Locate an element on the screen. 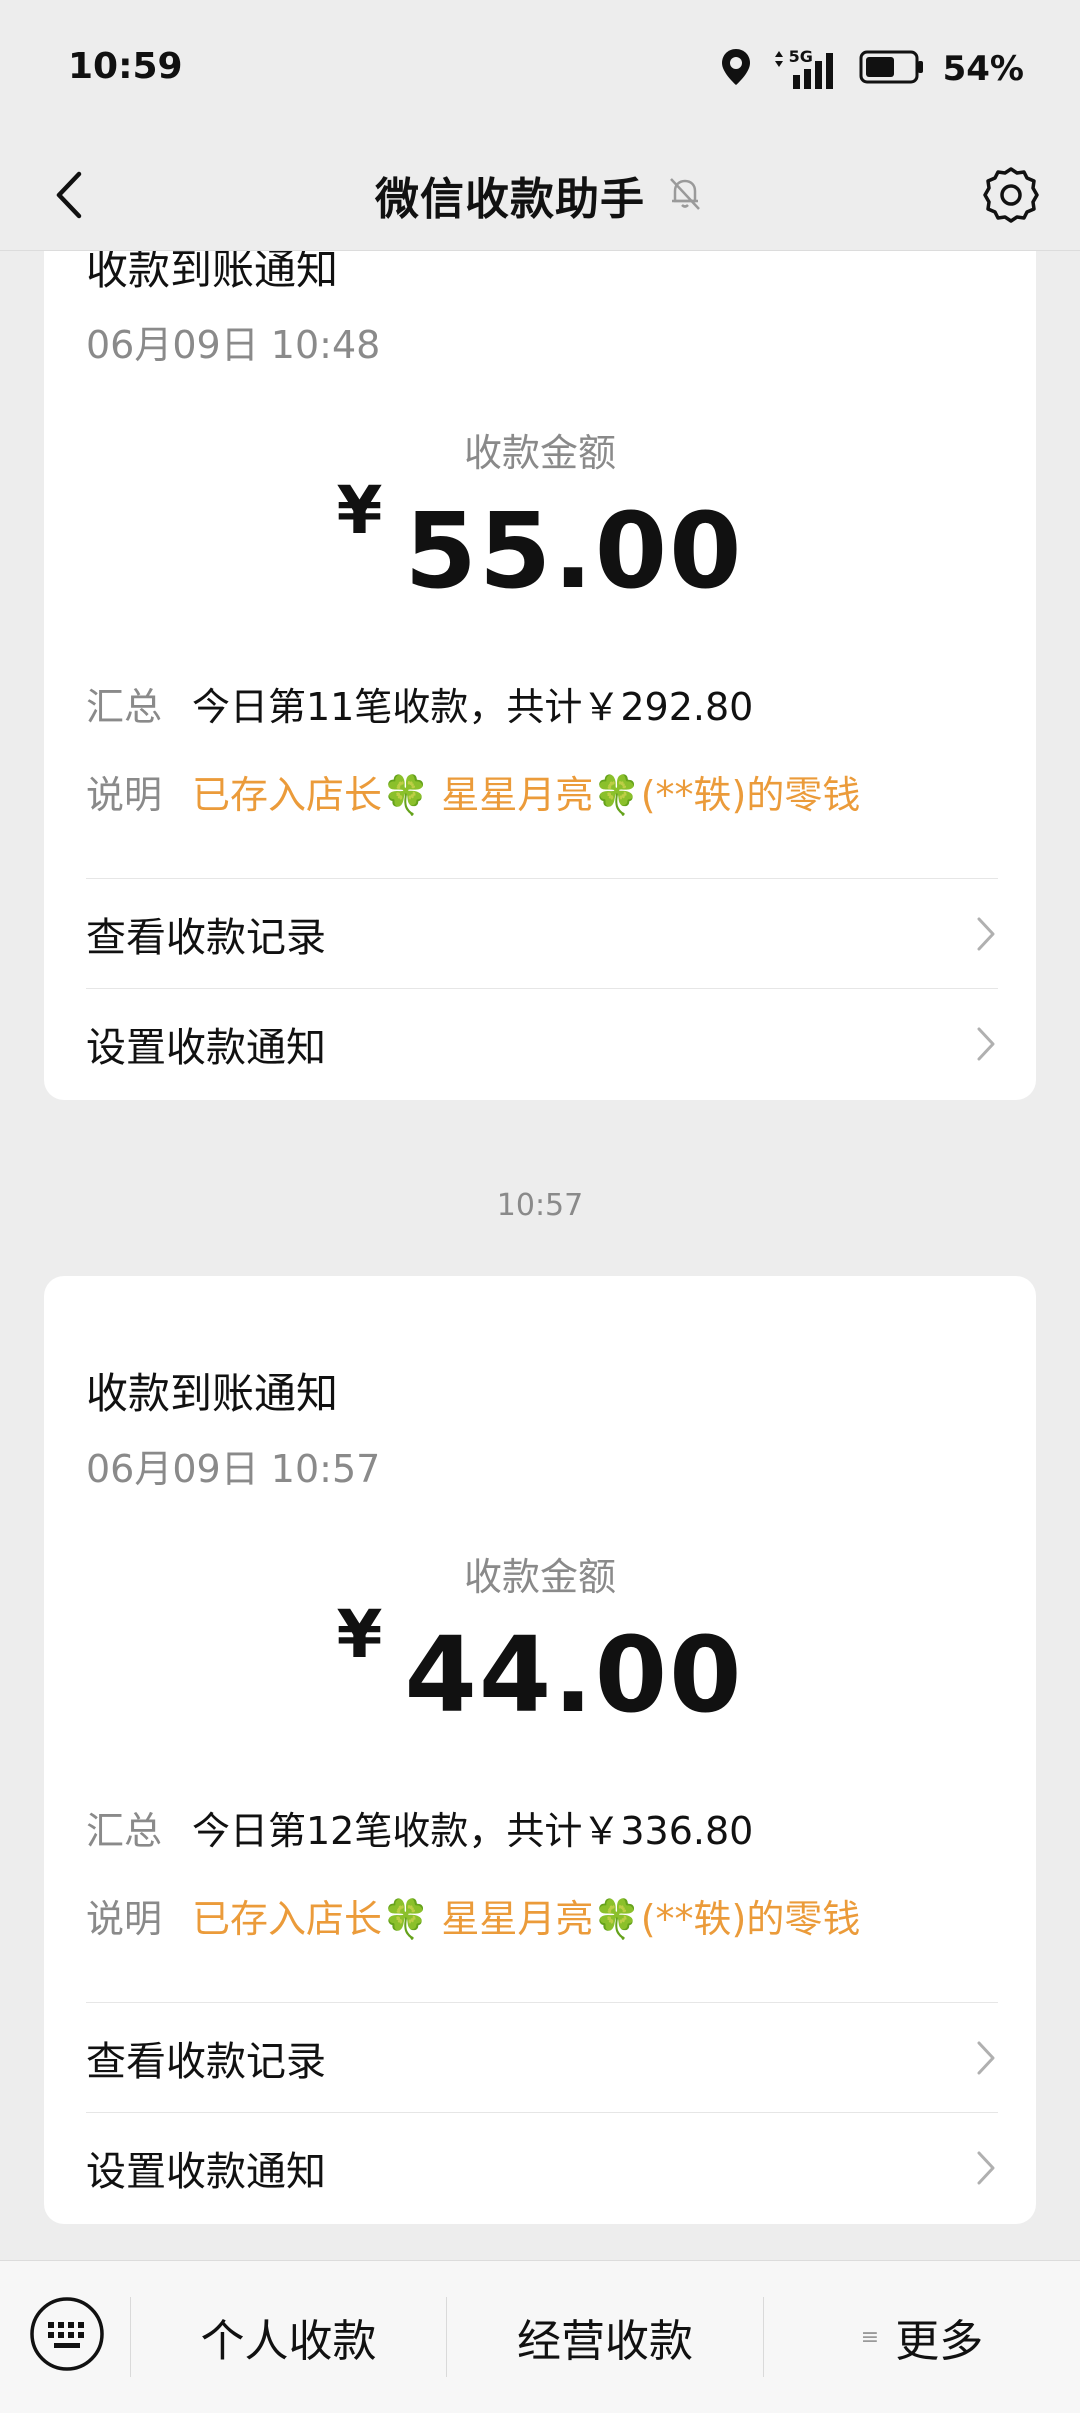 Image resolution: width=1080 pixels, height=2413 pixels. settings-button is located at coordinates (1011, 195).